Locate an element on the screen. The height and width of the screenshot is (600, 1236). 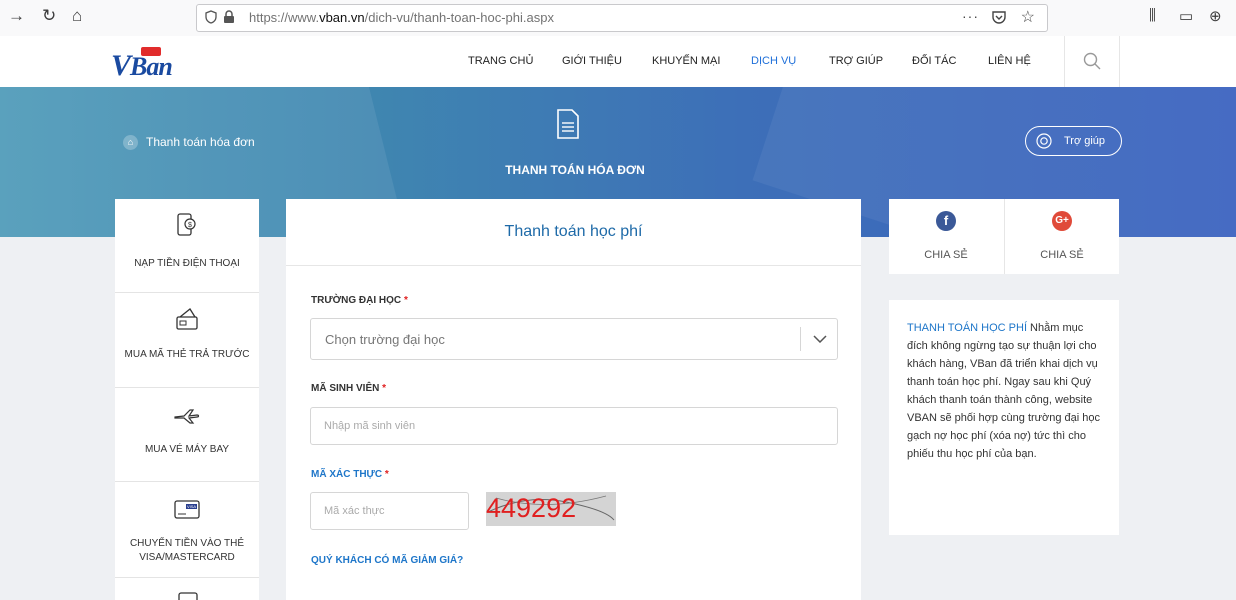
share-box: f CHIA SẺ G+ CHIA SẺ is located at coordinates (1004, 236).